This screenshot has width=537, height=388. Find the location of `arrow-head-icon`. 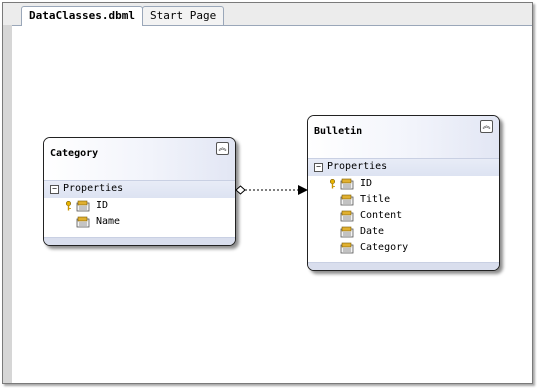

arrow-head-icon is located at coordinates (303, 190).